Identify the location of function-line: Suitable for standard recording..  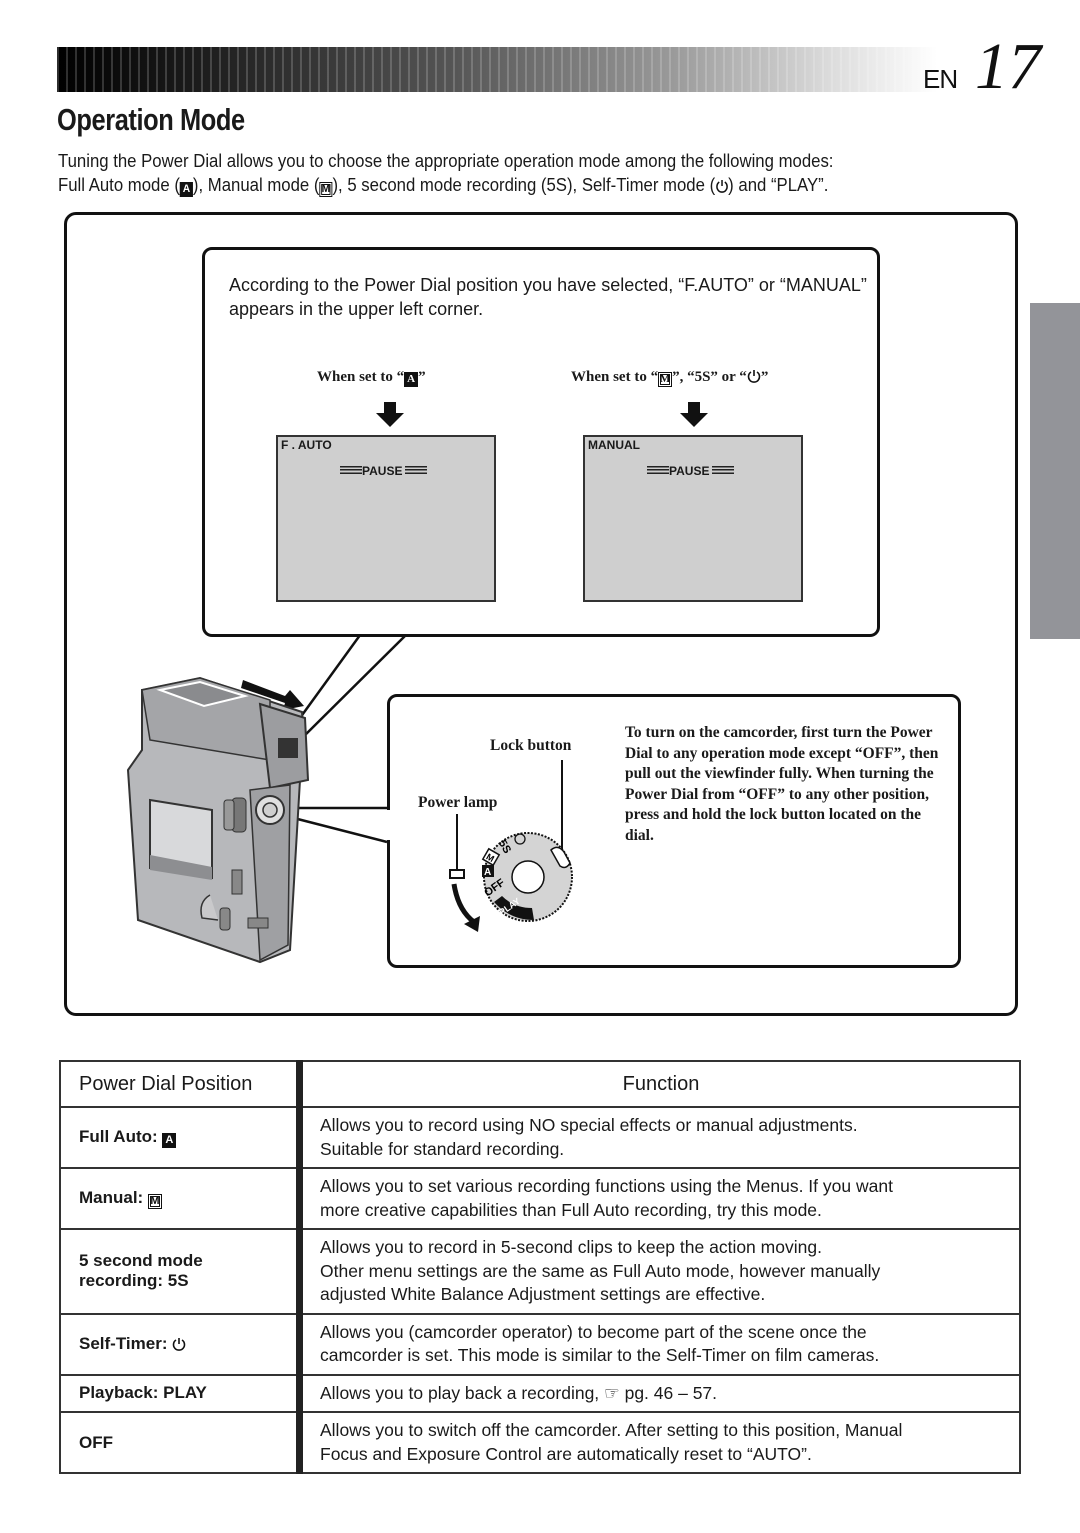
(442, 1148).